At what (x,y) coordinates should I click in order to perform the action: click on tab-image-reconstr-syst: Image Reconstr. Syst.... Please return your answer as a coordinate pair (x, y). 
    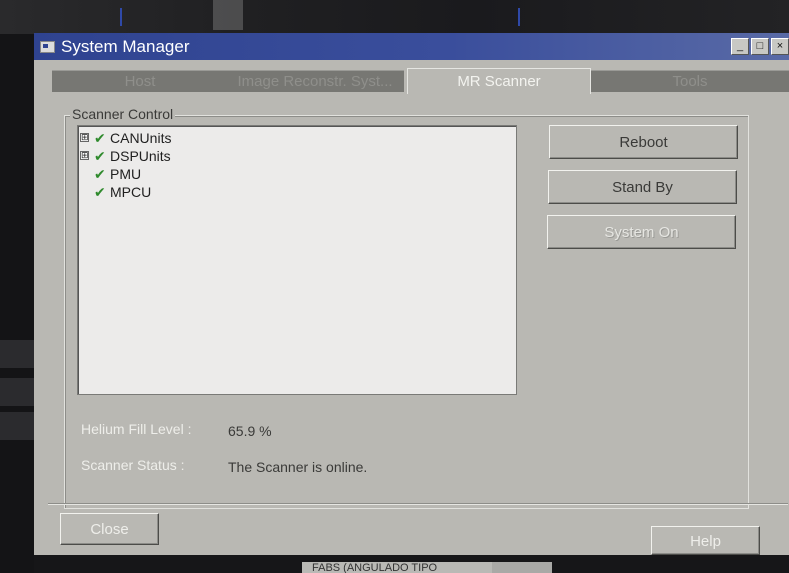
    Looking at the image, I should click on (315, 81).